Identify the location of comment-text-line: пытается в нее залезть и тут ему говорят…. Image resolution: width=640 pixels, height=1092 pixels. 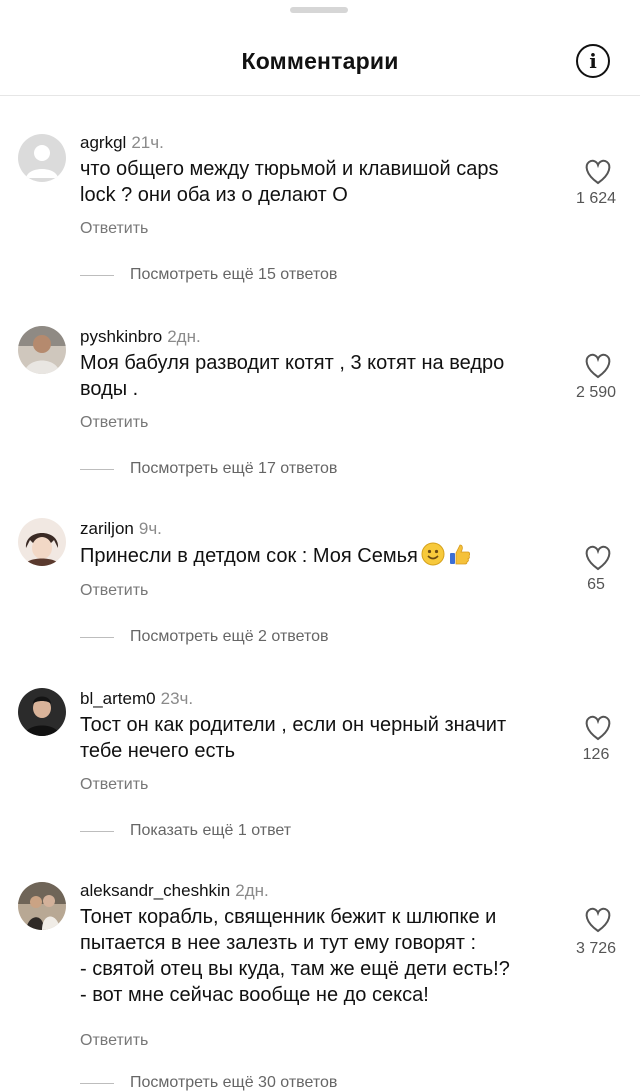
(278, 943).